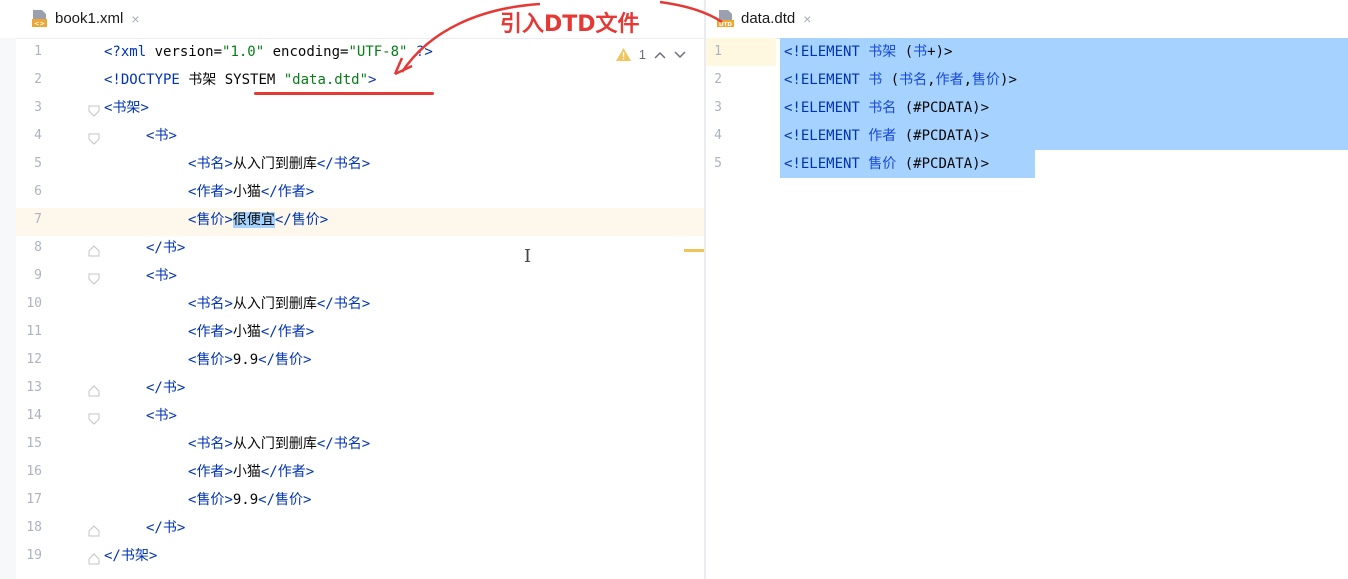  What do you see at coordinates (570, 24) in the screenshot?
I see `annotation-label: 引入DTD文件` at bounding box center [570, 24].